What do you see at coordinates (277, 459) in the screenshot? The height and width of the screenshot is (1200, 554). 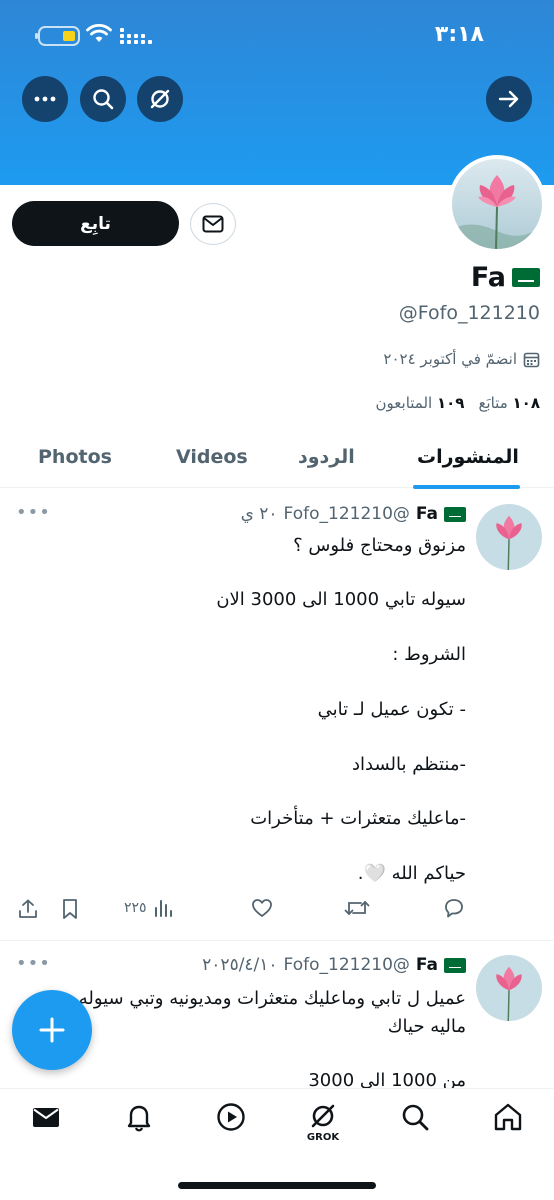 I see `profile-tabs: المنشورات الردود Videos Photos` at bounding box center [277, 459].